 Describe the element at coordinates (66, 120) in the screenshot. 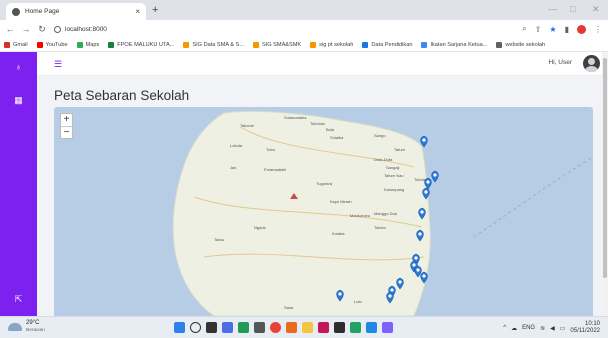

I see `zoom-in-button: +` at that location.